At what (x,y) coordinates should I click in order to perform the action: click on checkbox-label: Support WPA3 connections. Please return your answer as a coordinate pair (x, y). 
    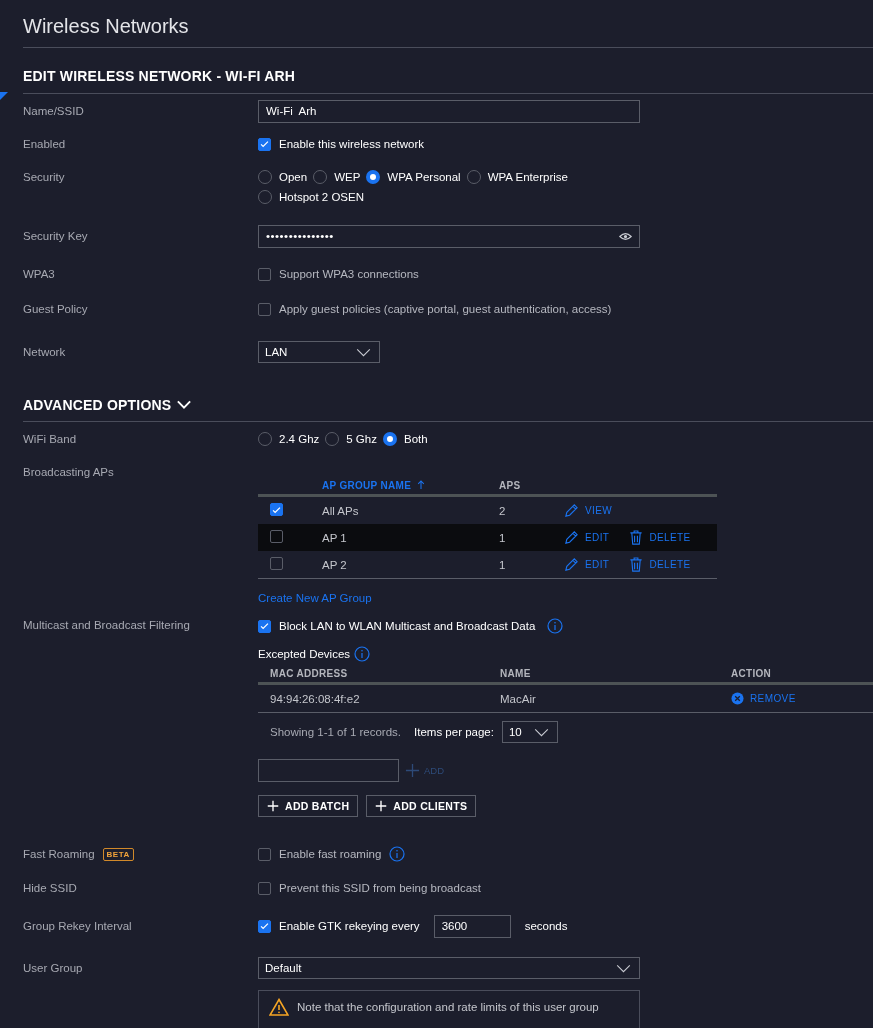
    Looking at the image, I should click on (349, 274).